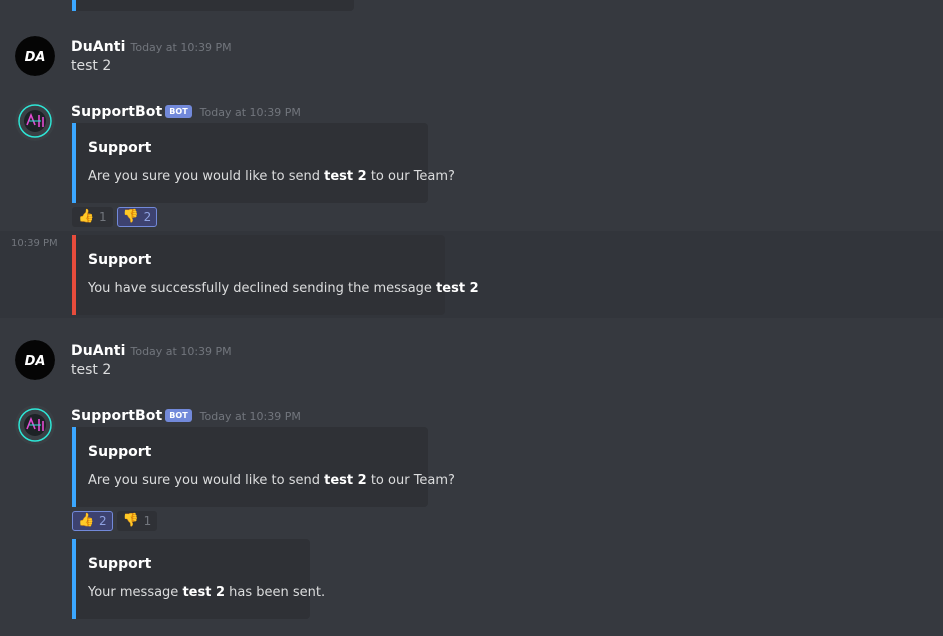 This screenshot has height=636, width=943. Describe the element at coordinates (115, 217) in the screenshot. I see `reactions: 👍 1 👎 2` at that location.